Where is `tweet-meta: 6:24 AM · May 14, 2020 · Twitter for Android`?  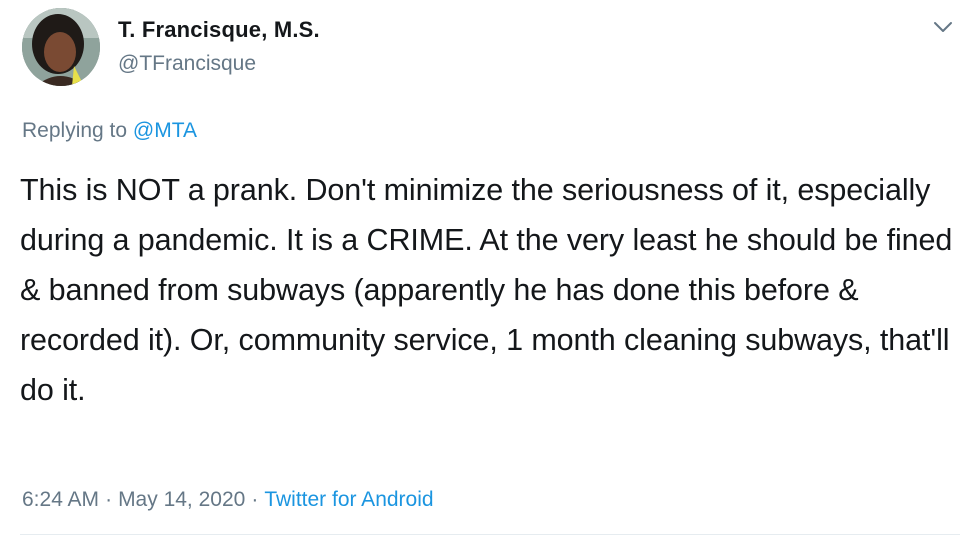 tweet-meta: 6:24 AM · May 14, 2020 · Twitter for Android is located at coordinates (228, 500).